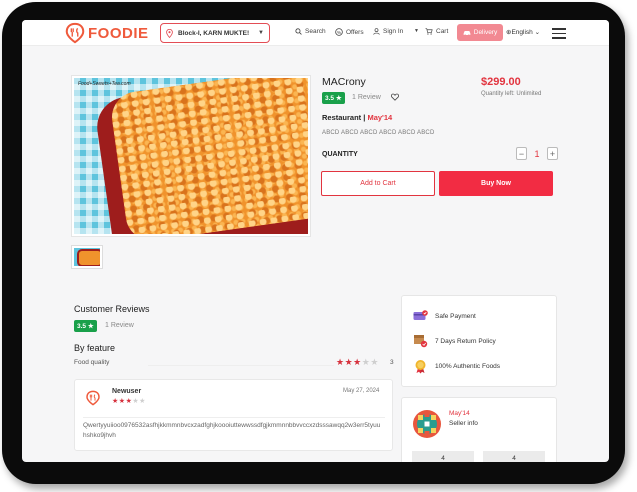 The image size is (637, 492). I want to click on rating-badge: 3.5 ★, so click(333, 98).